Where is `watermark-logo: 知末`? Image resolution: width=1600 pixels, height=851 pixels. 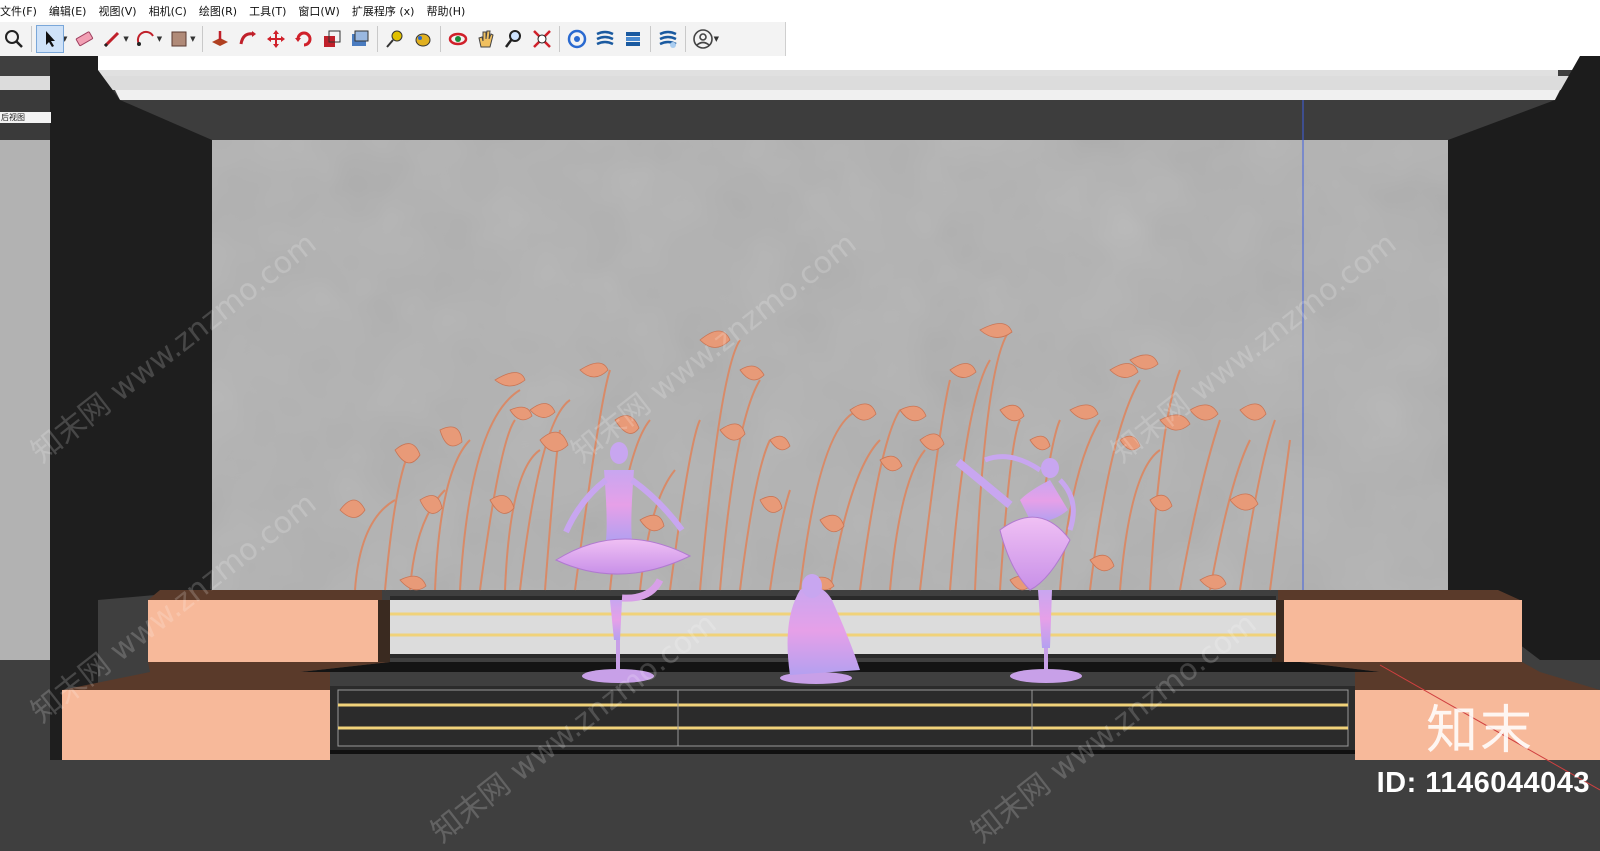 watermark-logo: 知末 is located at coordinates (1479, 731).